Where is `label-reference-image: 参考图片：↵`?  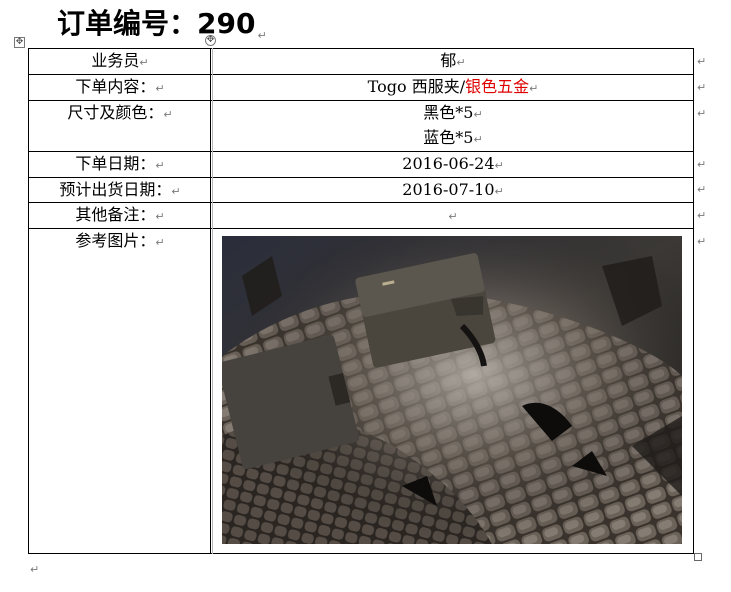 label-reference-image: 参考图片：↵ is located at coordinates (120, 240).